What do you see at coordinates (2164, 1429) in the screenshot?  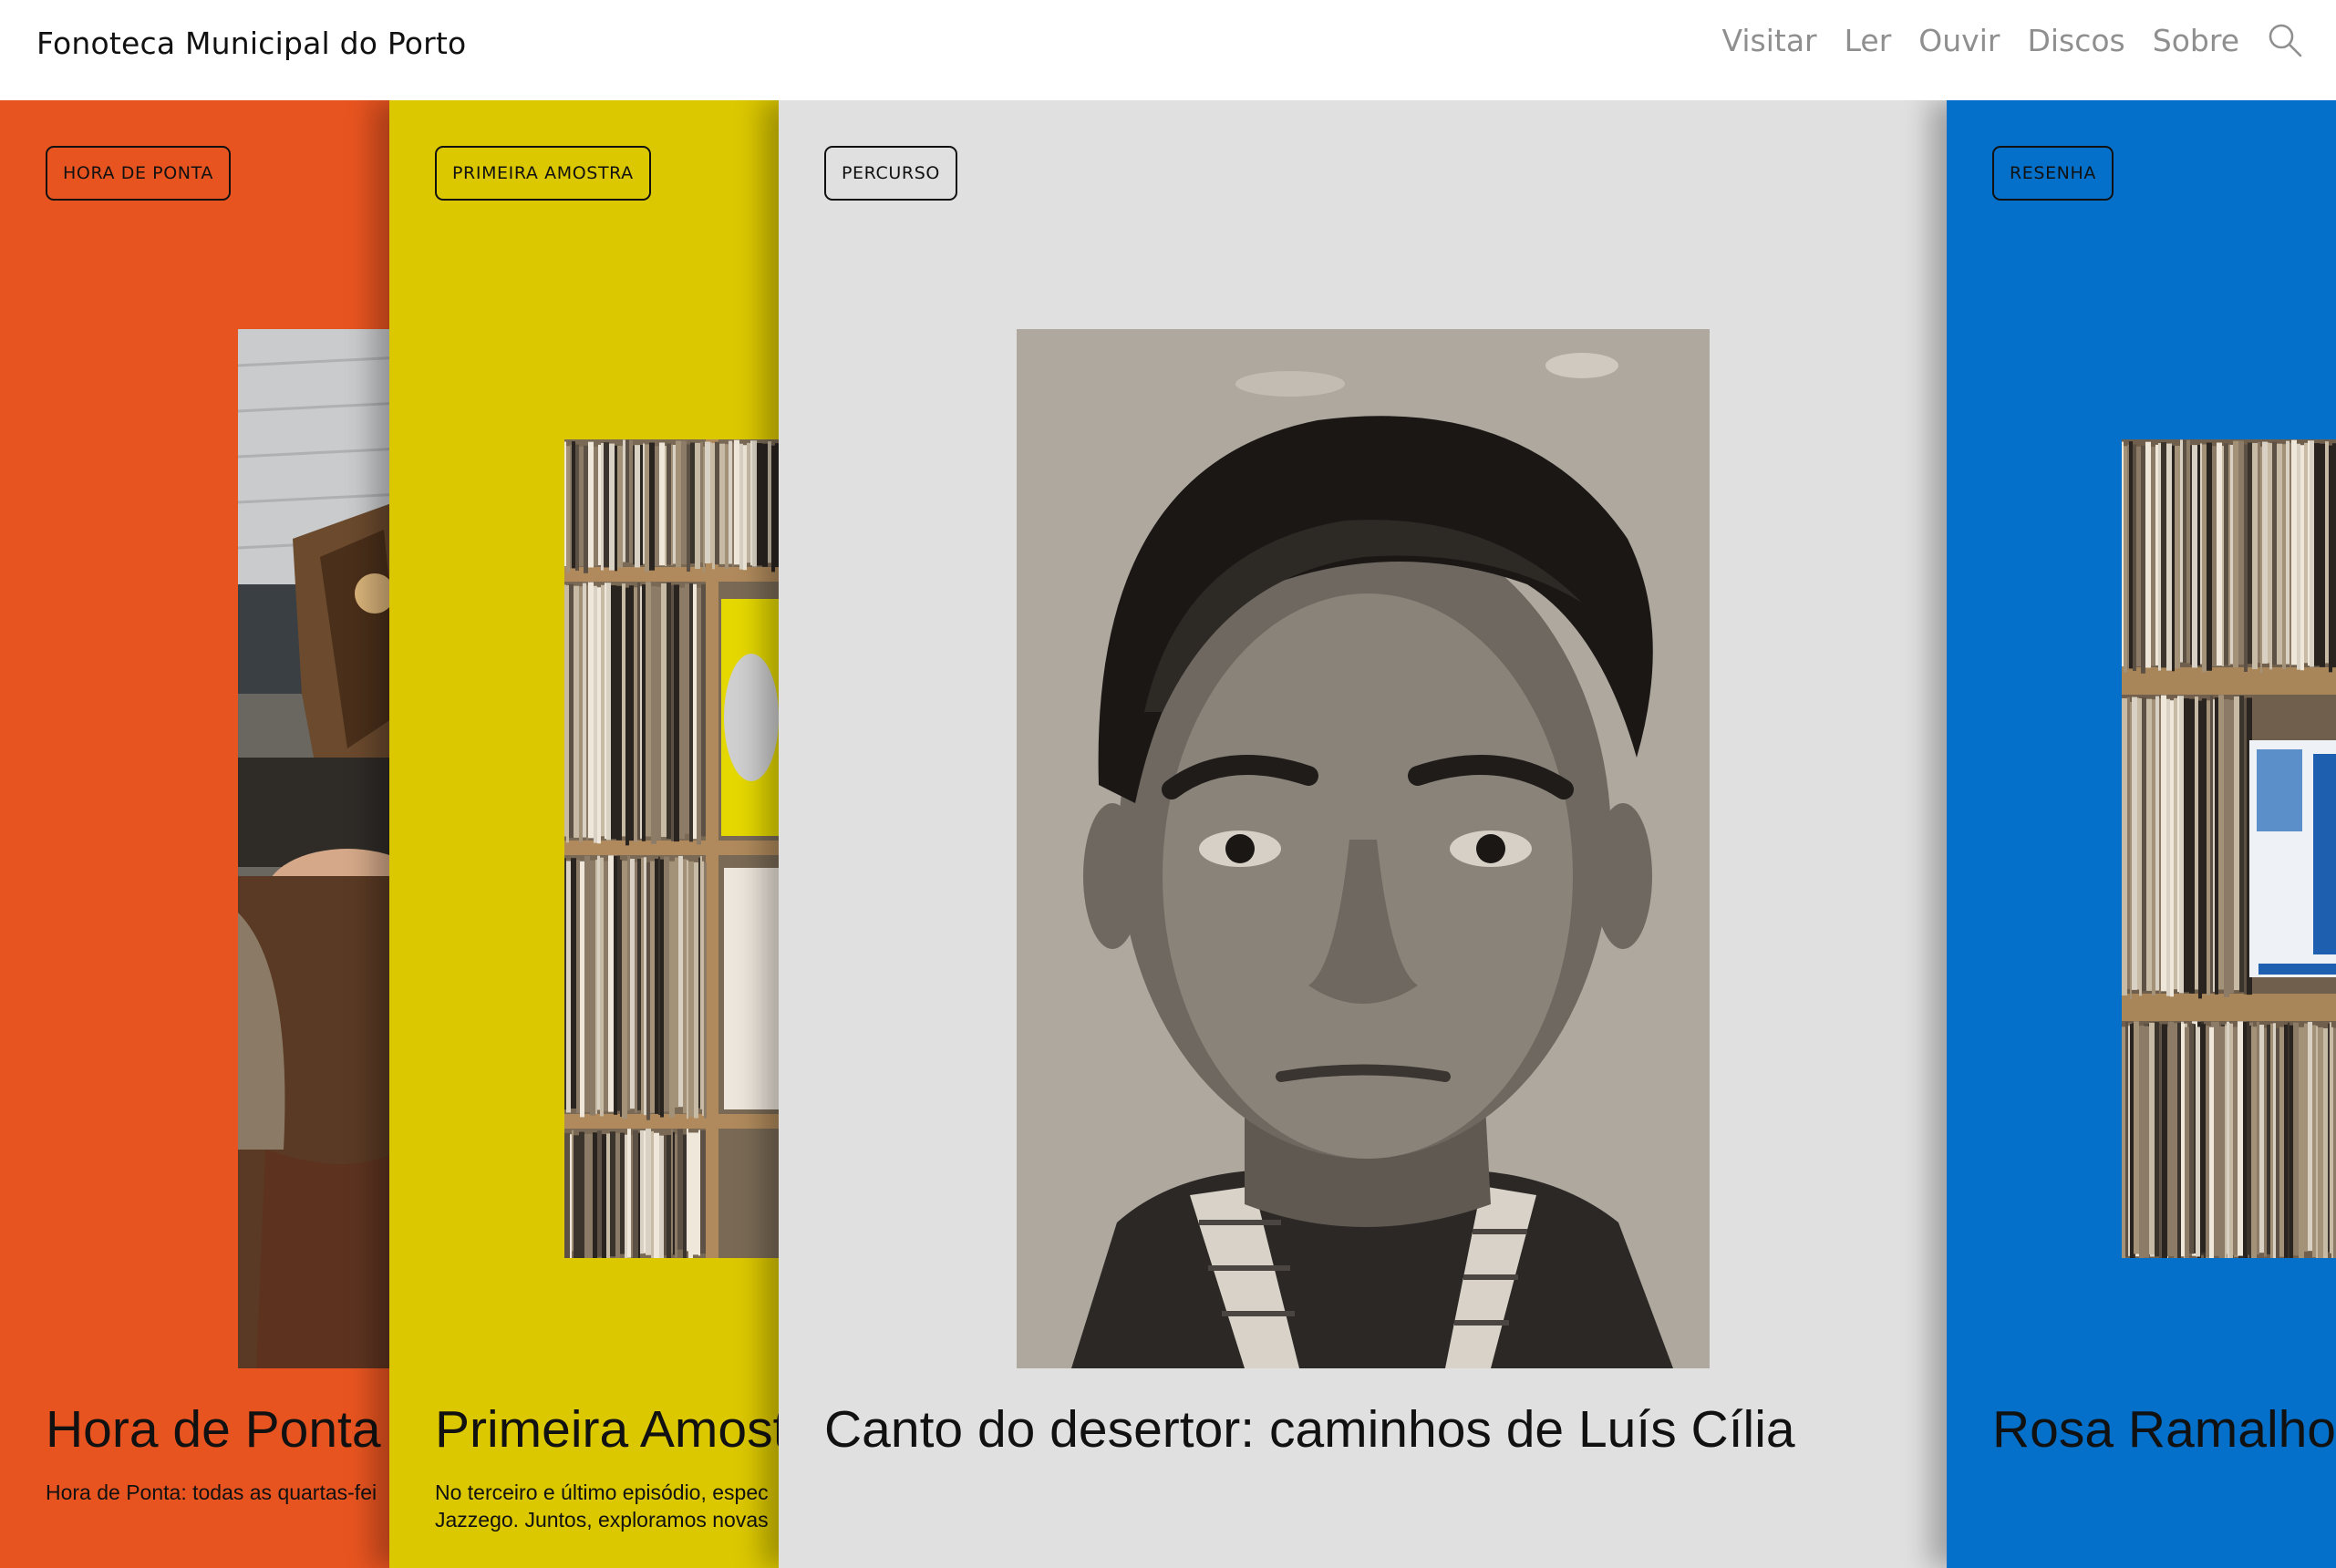 I see `card-title: Rosa Ramalho e` at bounding box center [2164, 1429].